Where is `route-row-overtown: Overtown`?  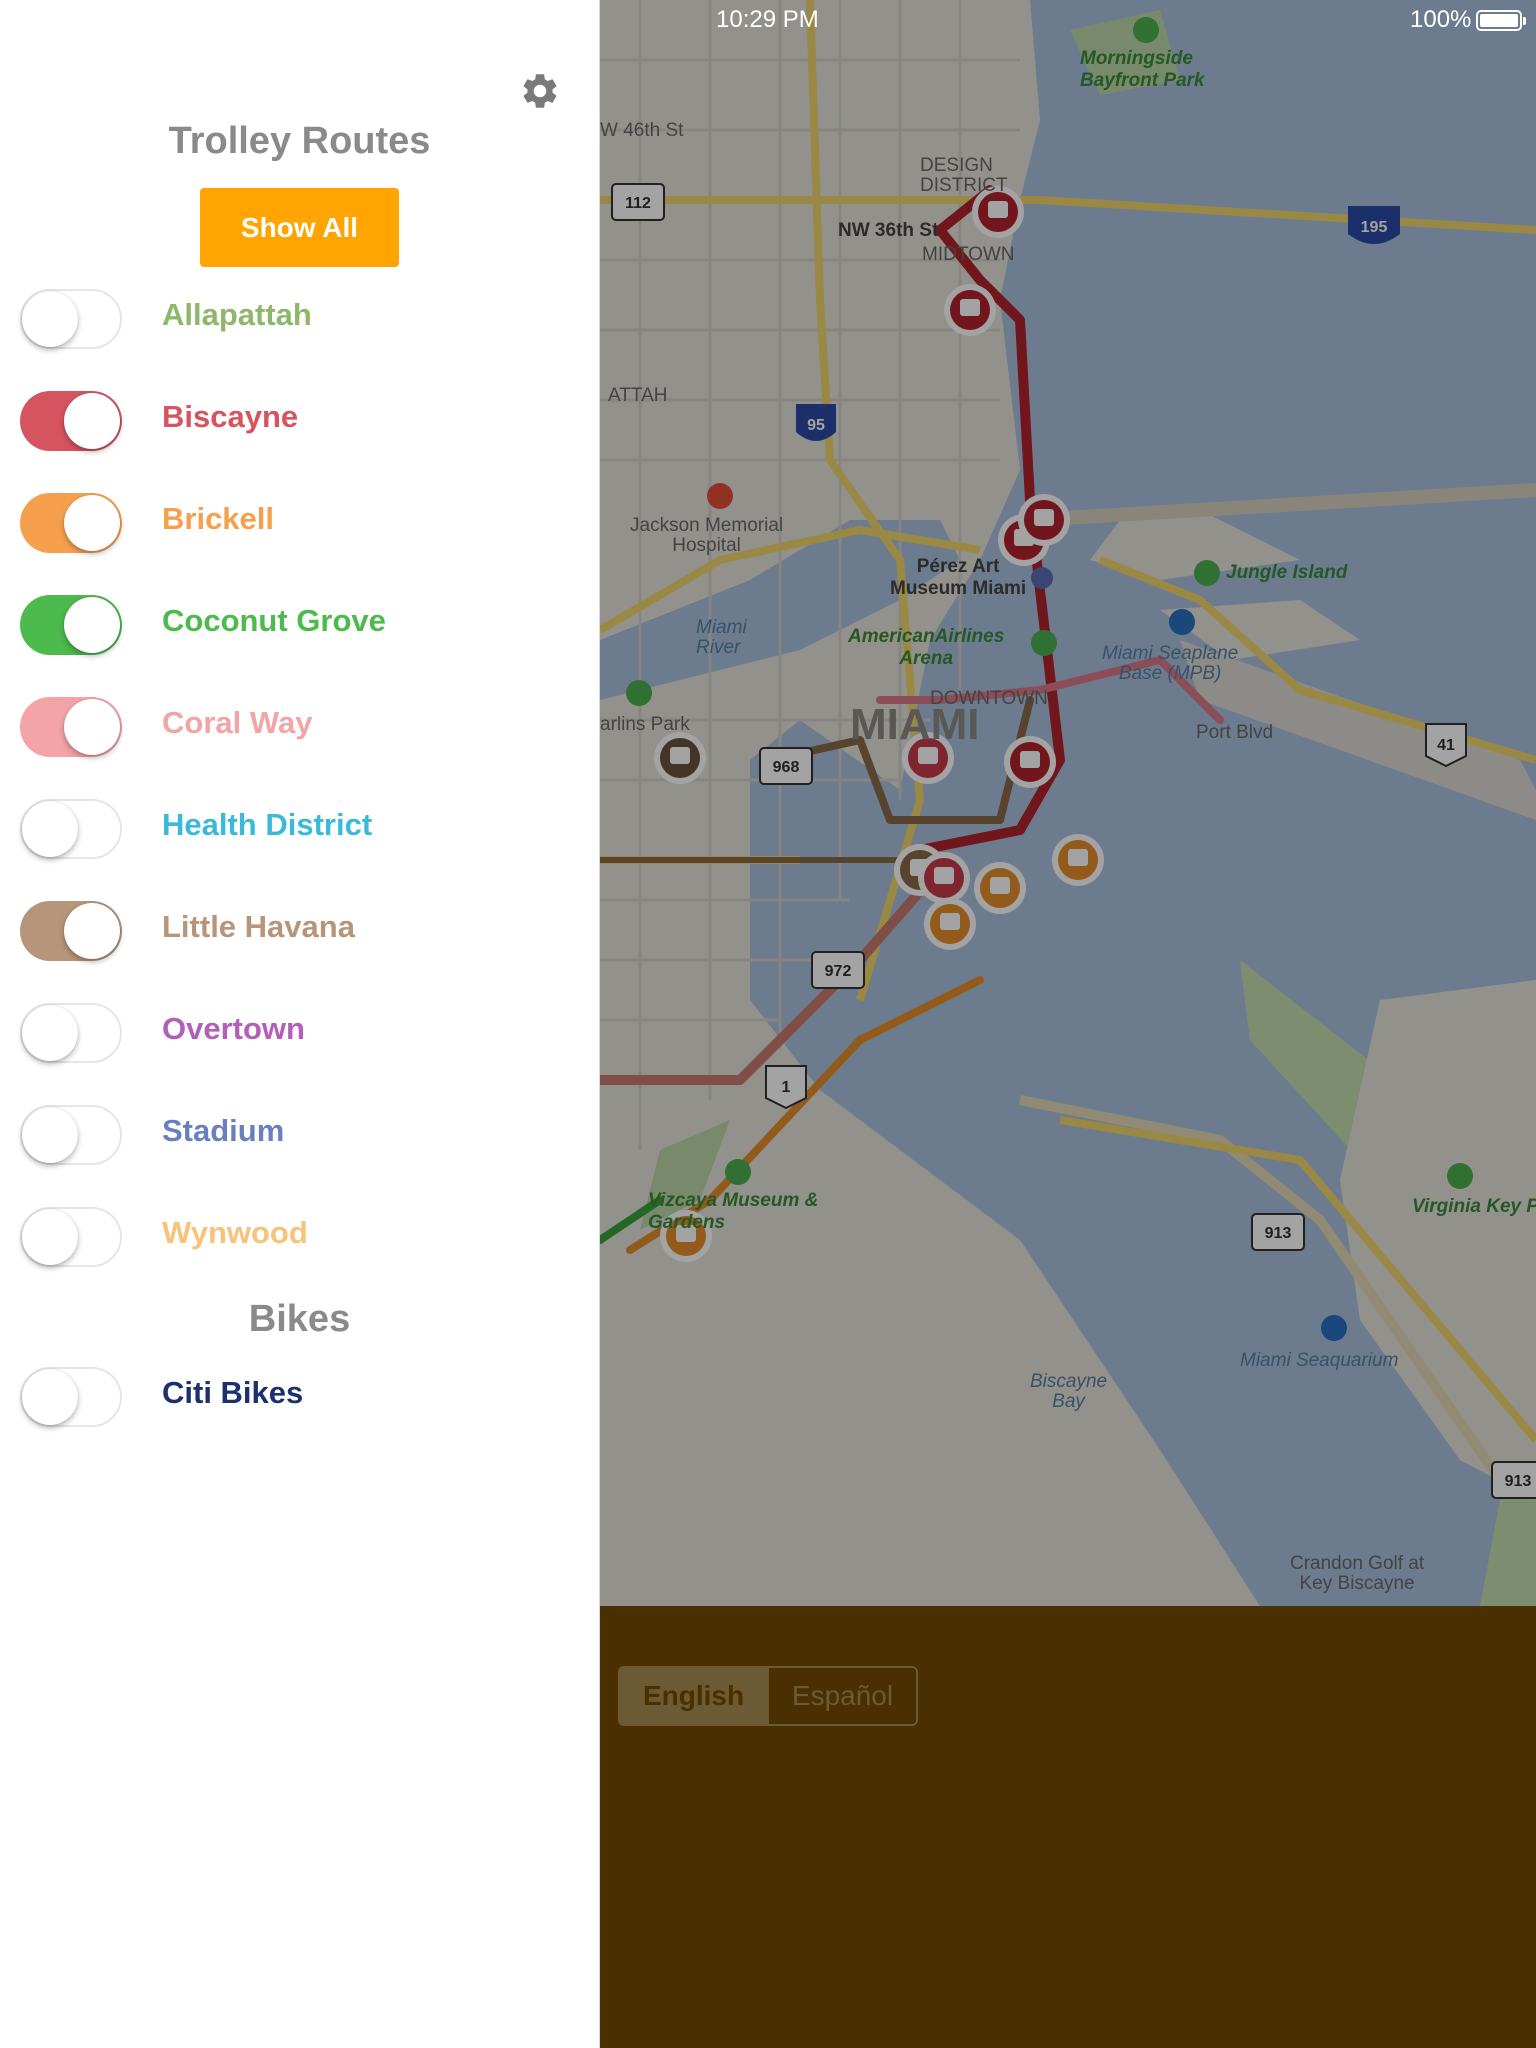 route-row-overtown: Overtown is located at coordinates (299, 1033).